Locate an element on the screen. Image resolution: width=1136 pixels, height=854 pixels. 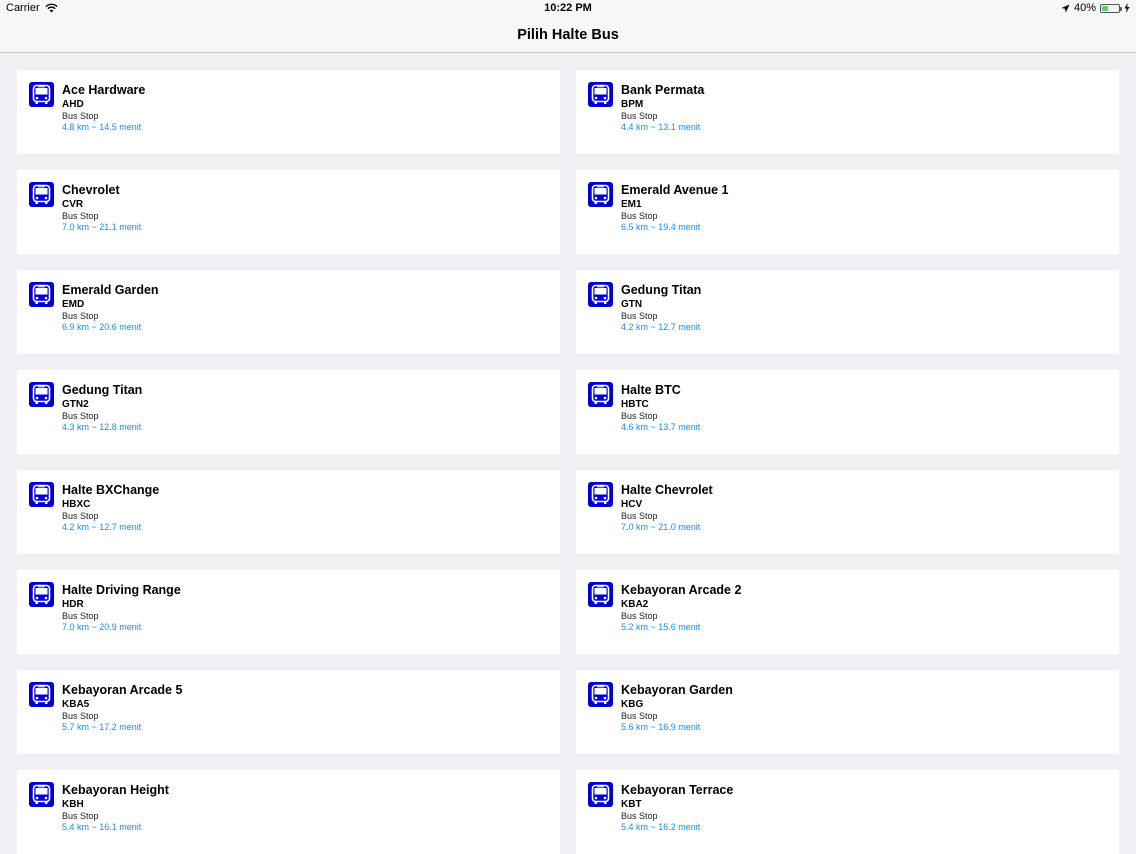
stop-code: KBH is located at coordinates (73, 804).